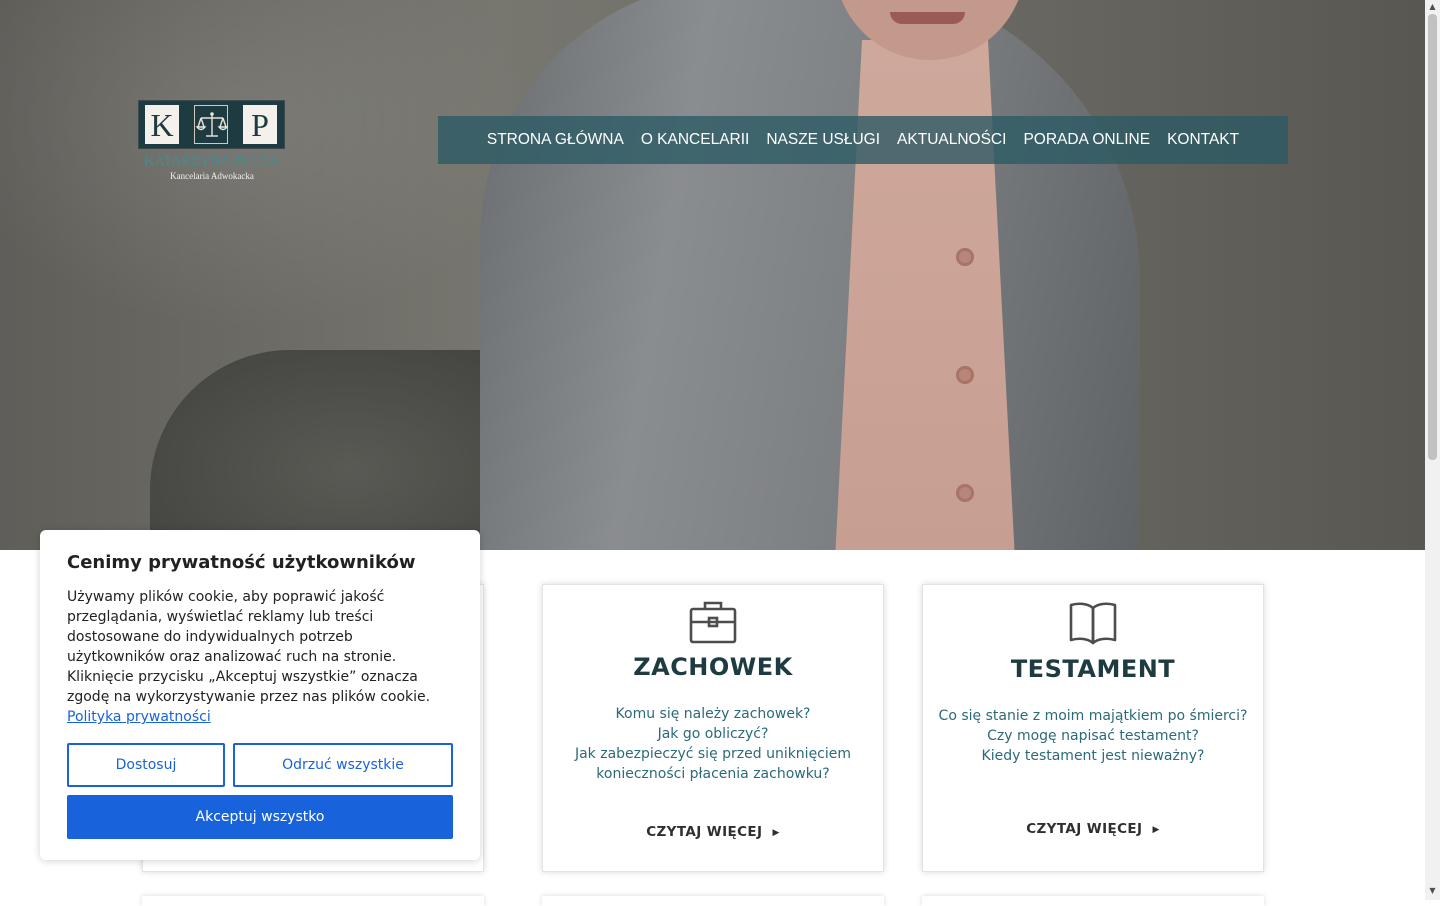  What do you see at coordinates (713, 774) in the screenshot?
I see `card-text-line: konieczności płacenia zachowku?` at bounding box center [713, 774].